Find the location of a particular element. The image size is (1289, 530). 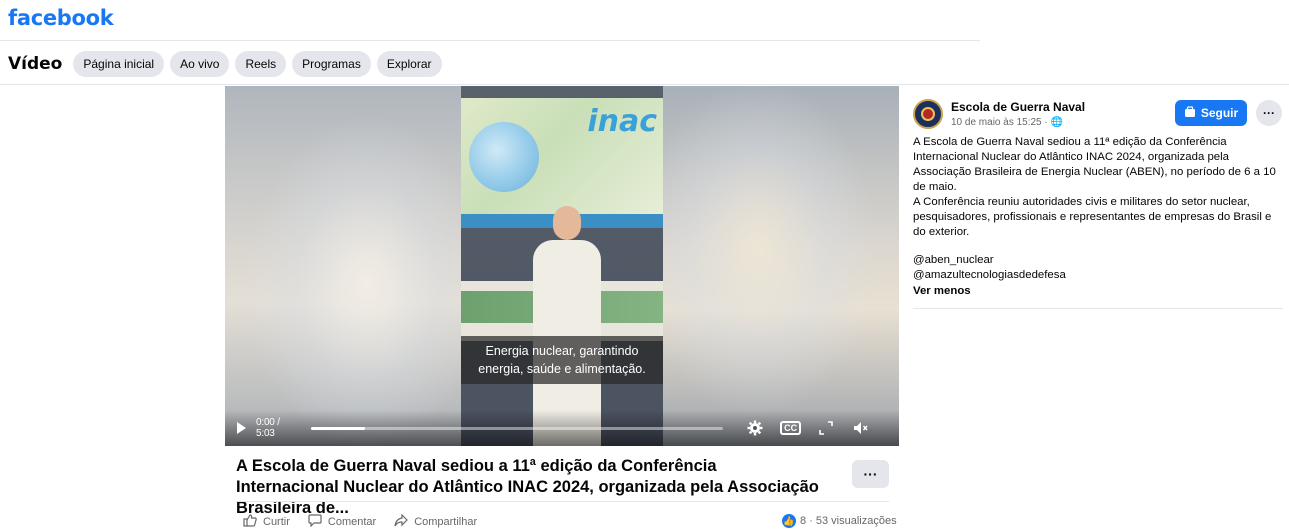

like-reaction-icon: 👍 is located at coordinates (789, 521).